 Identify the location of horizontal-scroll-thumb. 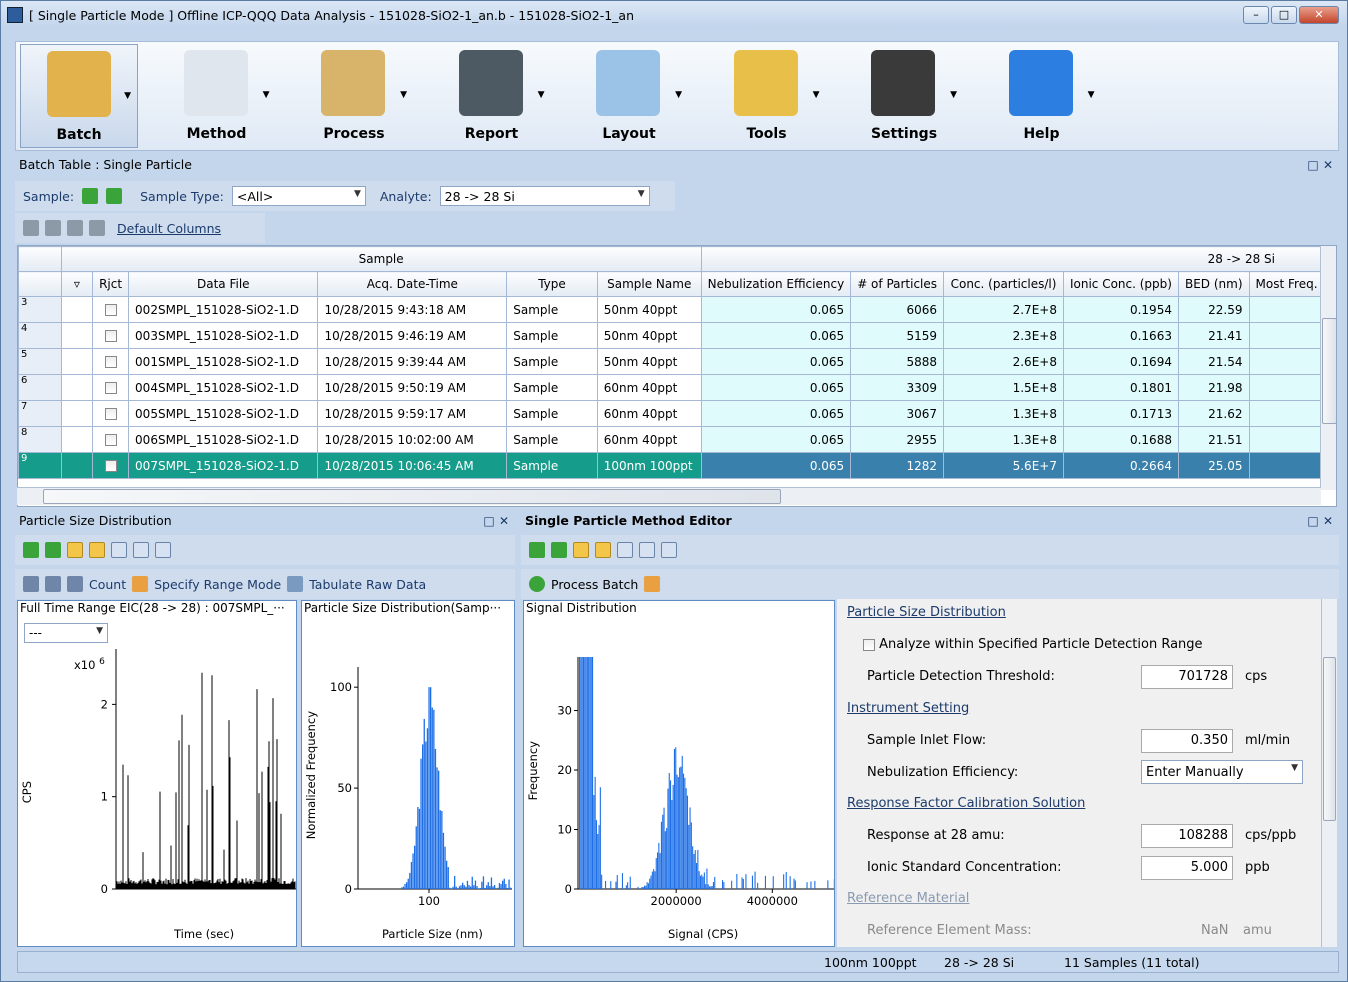
(412, 496).